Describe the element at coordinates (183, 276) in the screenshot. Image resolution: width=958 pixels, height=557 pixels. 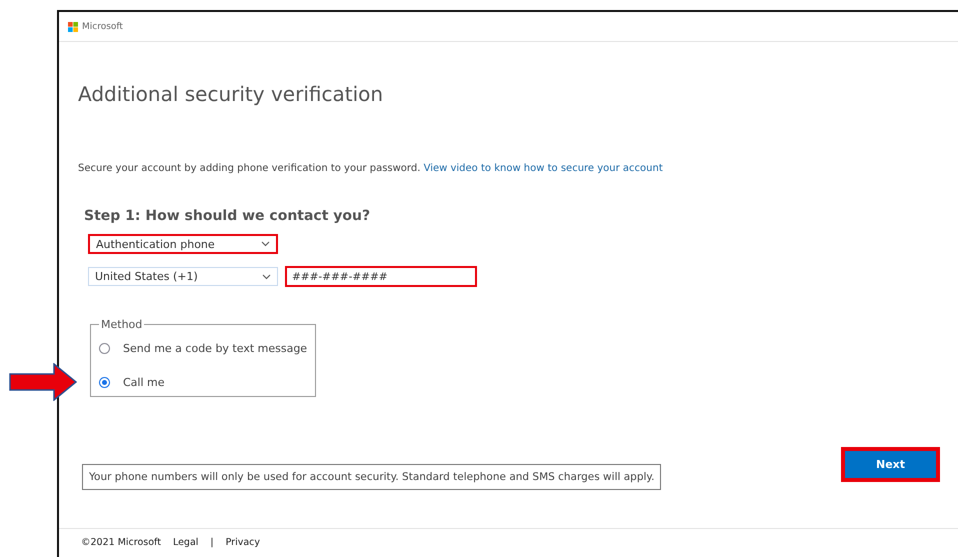
I see `country-dropdown: United States (+1)` at that location.